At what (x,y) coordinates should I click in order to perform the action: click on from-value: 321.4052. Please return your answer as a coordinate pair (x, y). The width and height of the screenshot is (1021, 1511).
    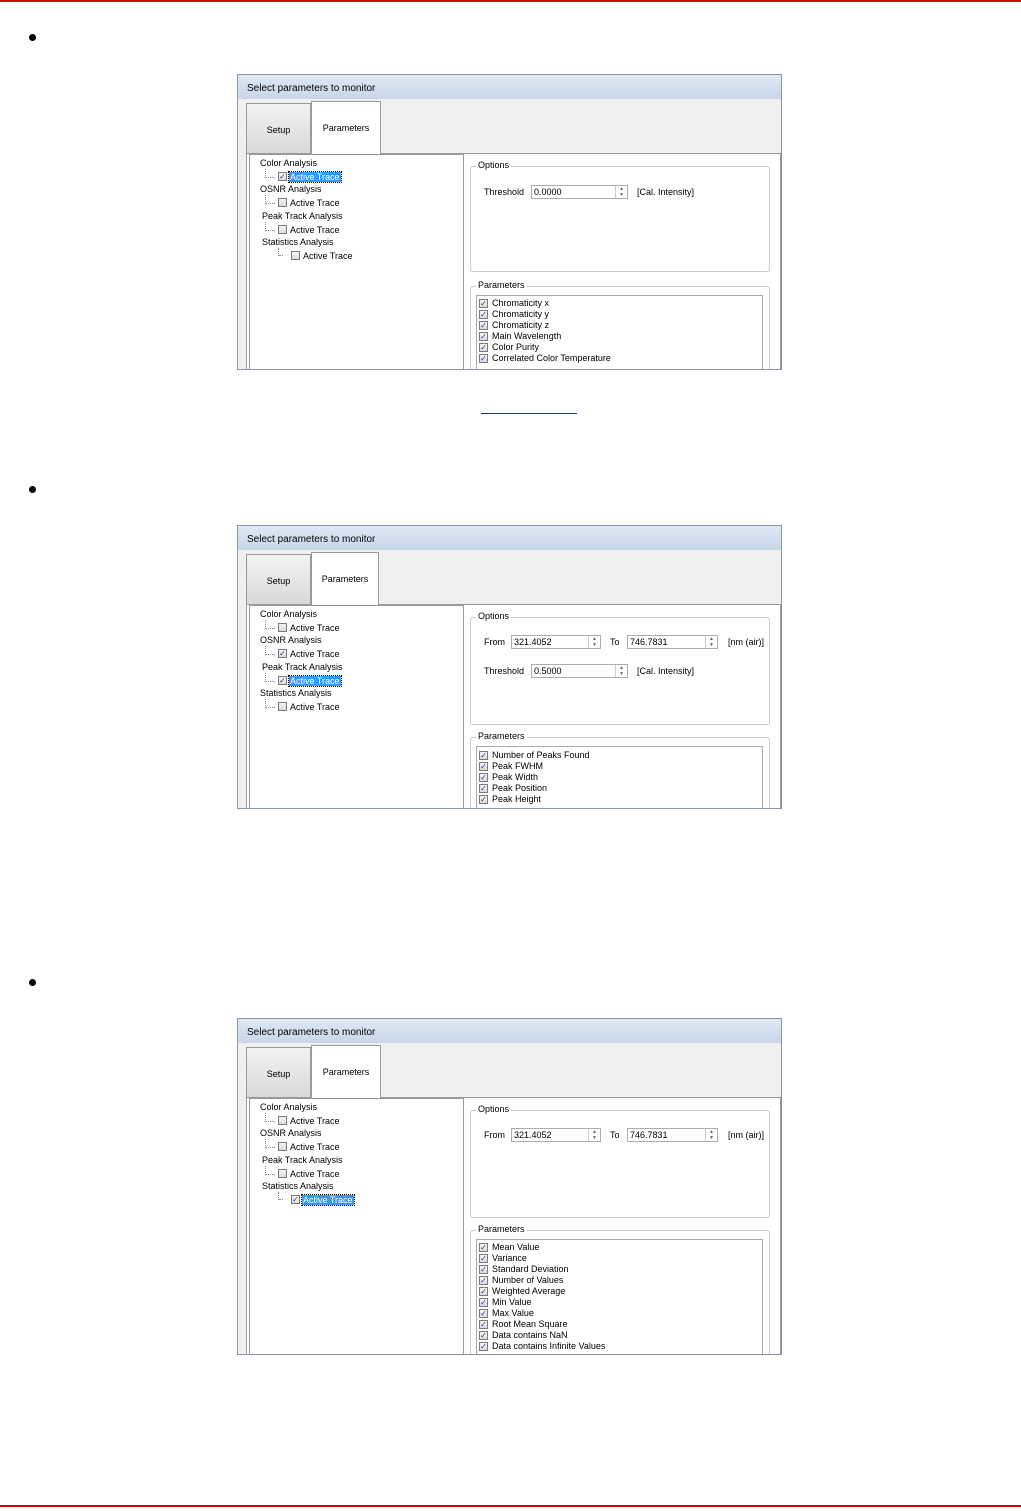
    Looking at the image, I should click on (533, 1135).